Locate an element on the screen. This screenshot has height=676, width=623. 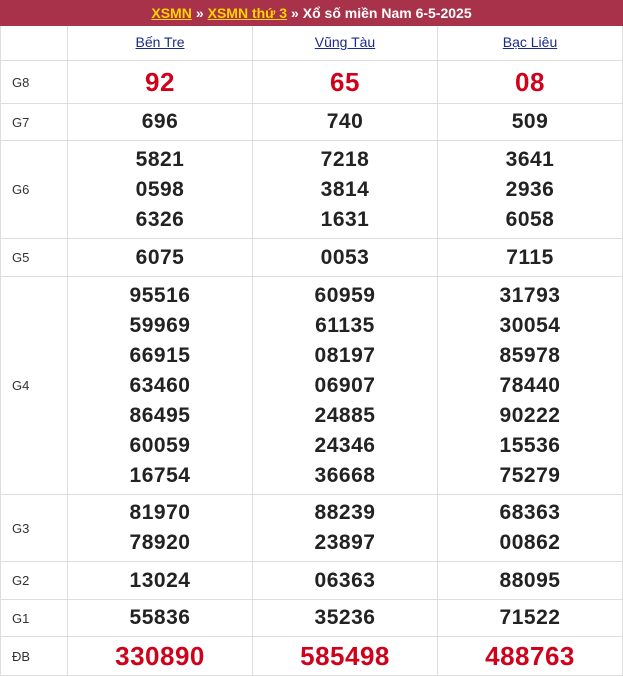
prize-label: G7 is located at coordinates (34, 122).